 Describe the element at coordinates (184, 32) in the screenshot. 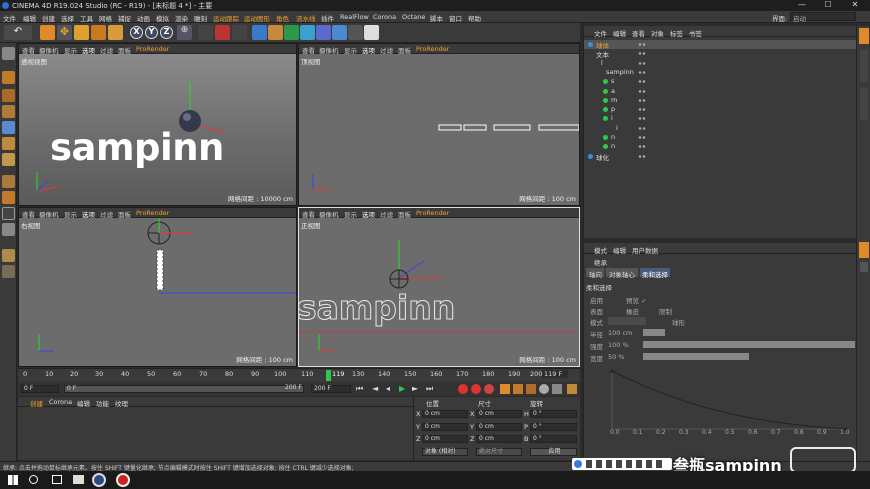

I see `coordinate-system-icon: ⊕` at that location.